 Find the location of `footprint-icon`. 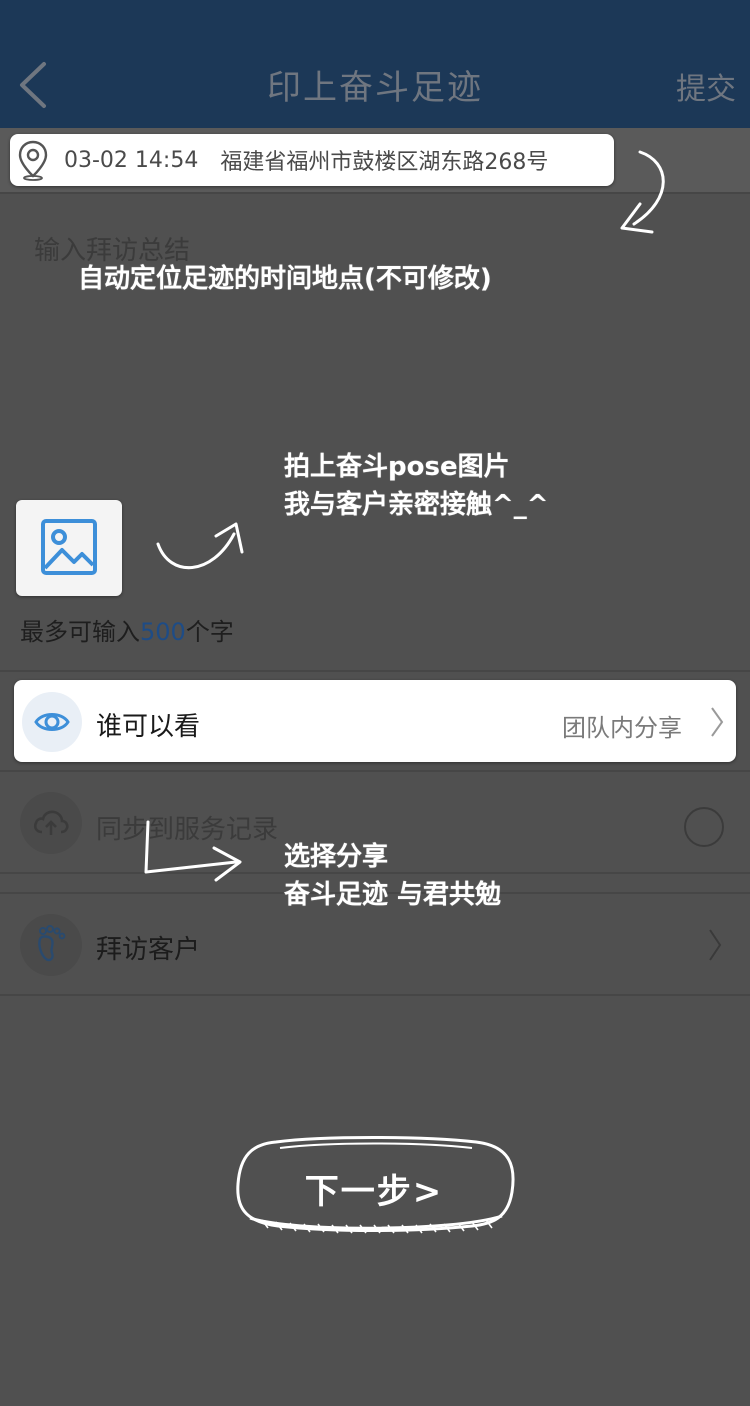

footprint-icon is located at coordinates (52, 943).